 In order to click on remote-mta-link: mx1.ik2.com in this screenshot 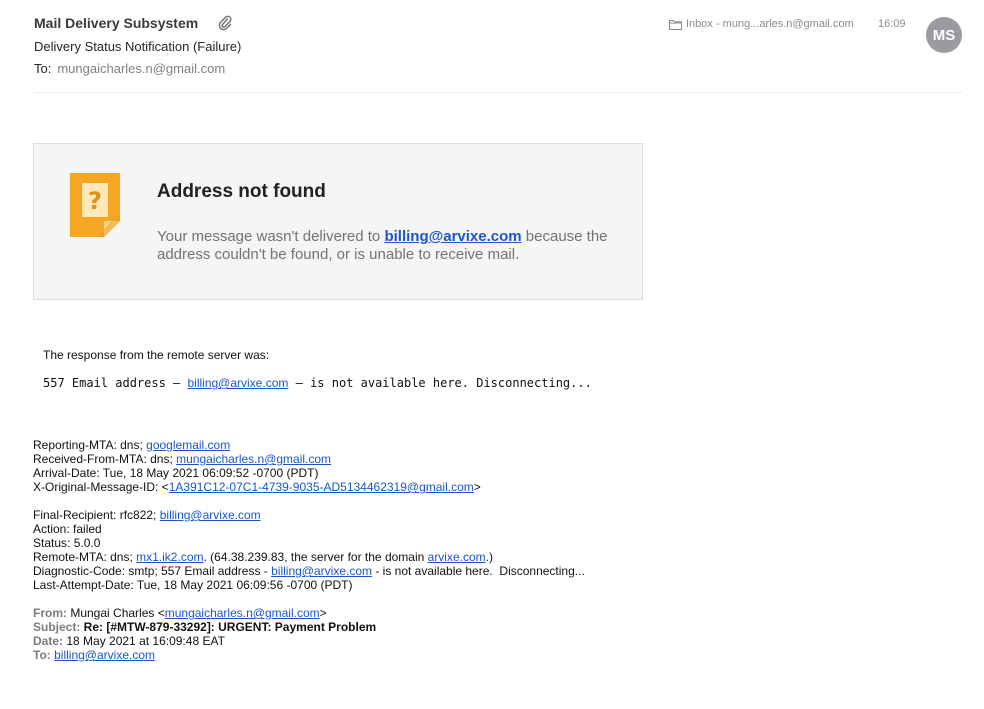, I will do `click(169, 557)`.